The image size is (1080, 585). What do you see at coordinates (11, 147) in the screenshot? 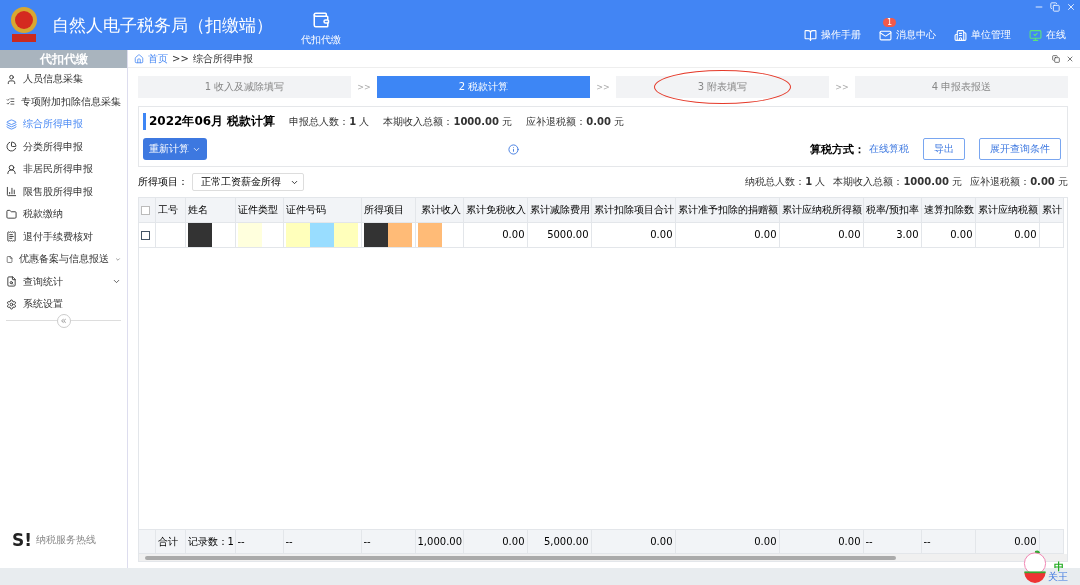
I see `pie-chart-icon` at bounding box center [11, 147].